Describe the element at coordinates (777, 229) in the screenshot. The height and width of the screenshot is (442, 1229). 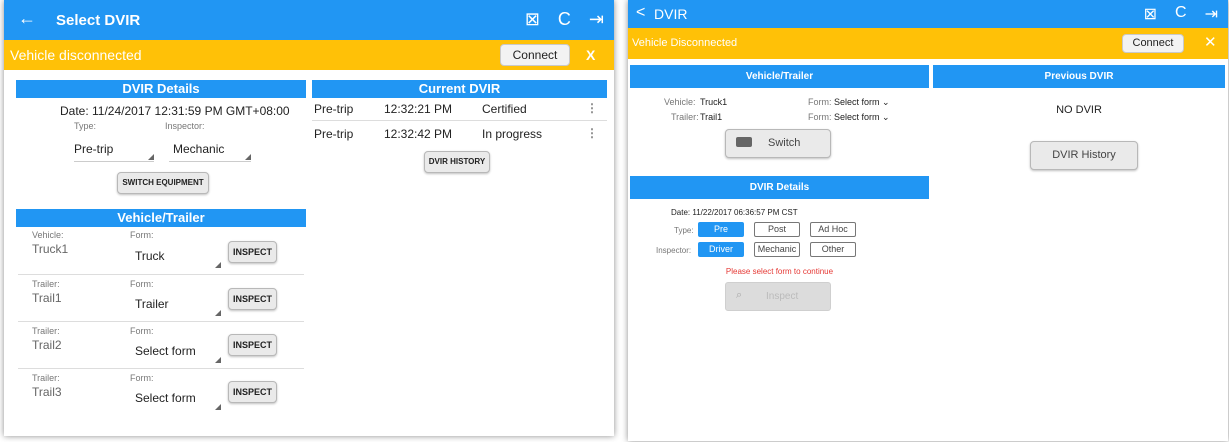
I see `type-post-option: Post` at that location.